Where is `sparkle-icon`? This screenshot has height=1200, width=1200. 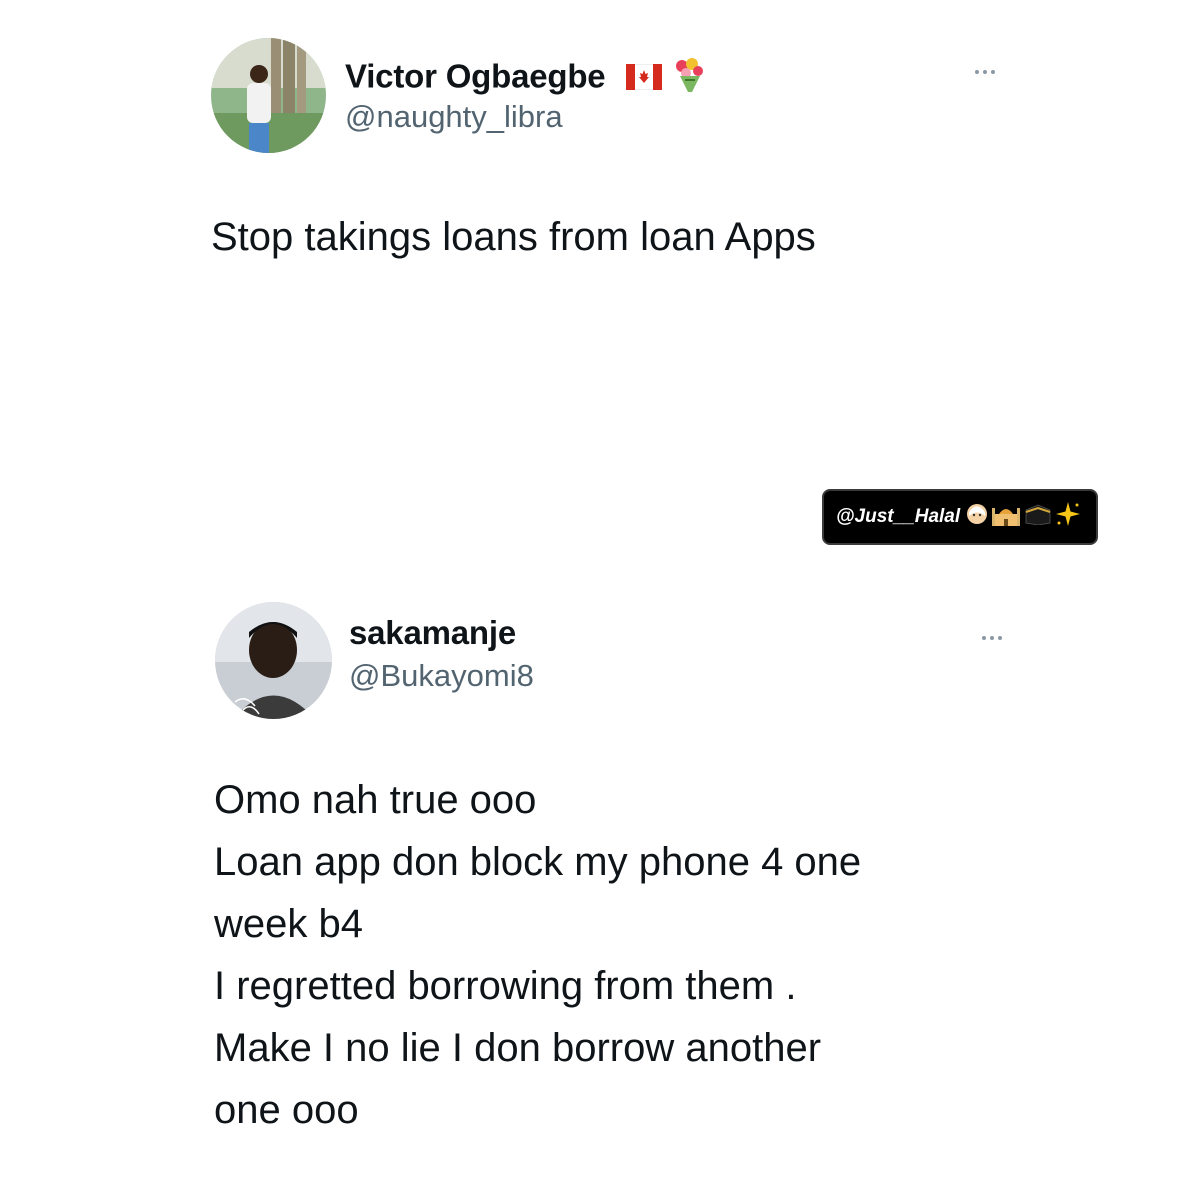
sparkle-icon is located at coordinates (1068, 517).